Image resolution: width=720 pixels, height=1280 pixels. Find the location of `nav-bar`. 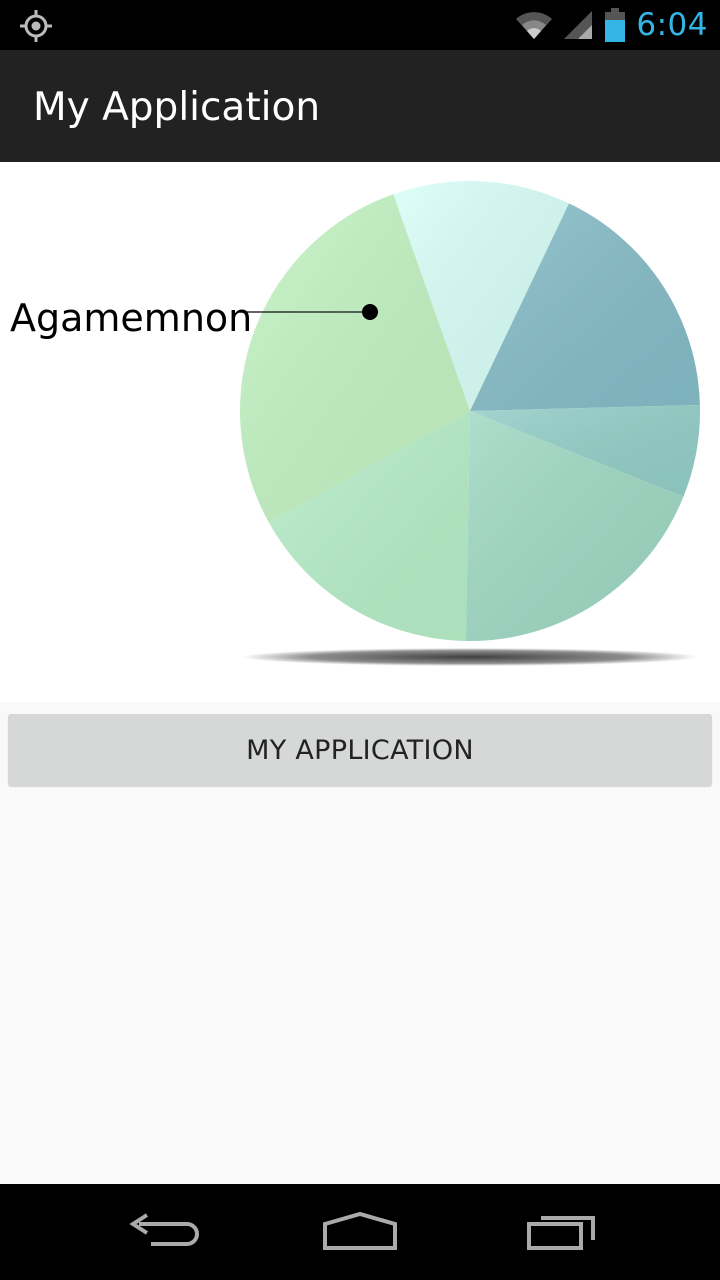

nav-bar is located at coordinates (360, 1232).